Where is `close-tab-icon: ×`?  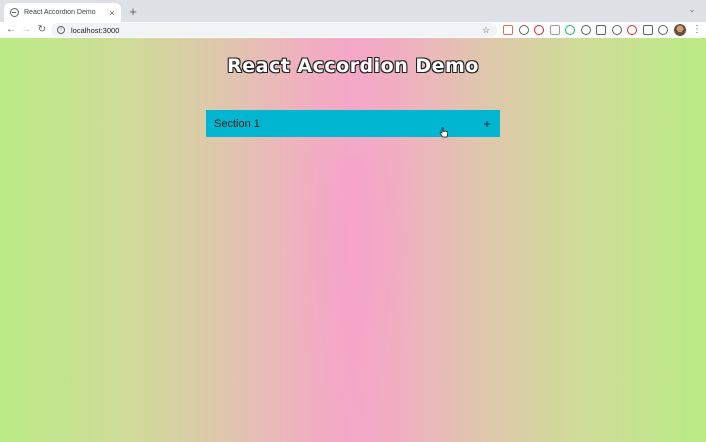
close-tab-icon: × is located at coordinates (112, 13).